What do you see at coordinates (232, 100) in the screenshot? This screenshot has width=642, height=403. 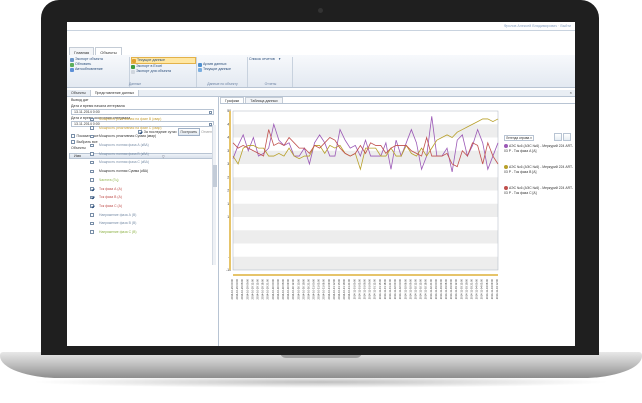 I see `tab-charts: Графики` at bounding box center [232, 100].